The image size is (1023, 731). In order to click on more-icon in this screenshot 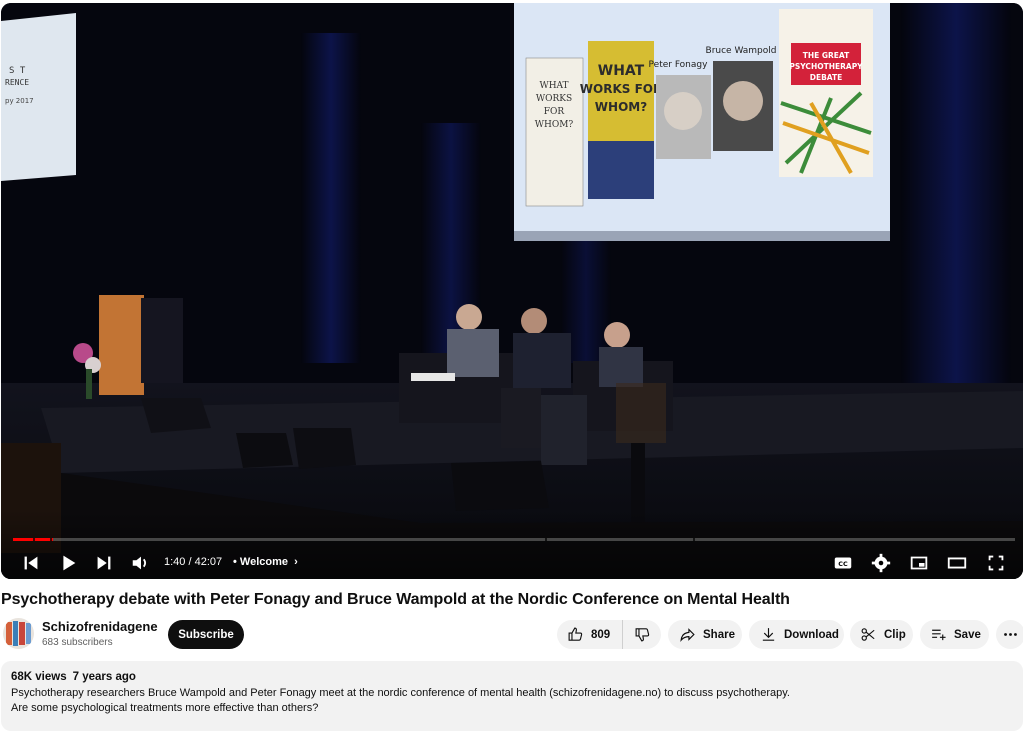, I will do `click(1010, 634)`.